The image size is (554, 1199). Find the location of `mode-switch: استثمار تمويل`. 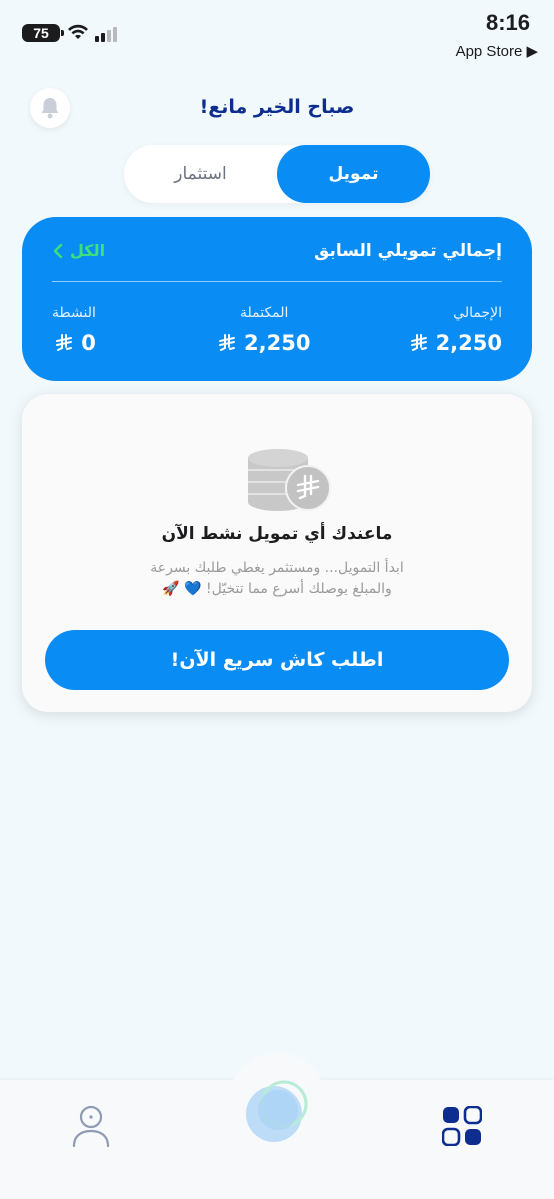

mode-switch: استثمار تمويل is located at coordinates (277, 174).